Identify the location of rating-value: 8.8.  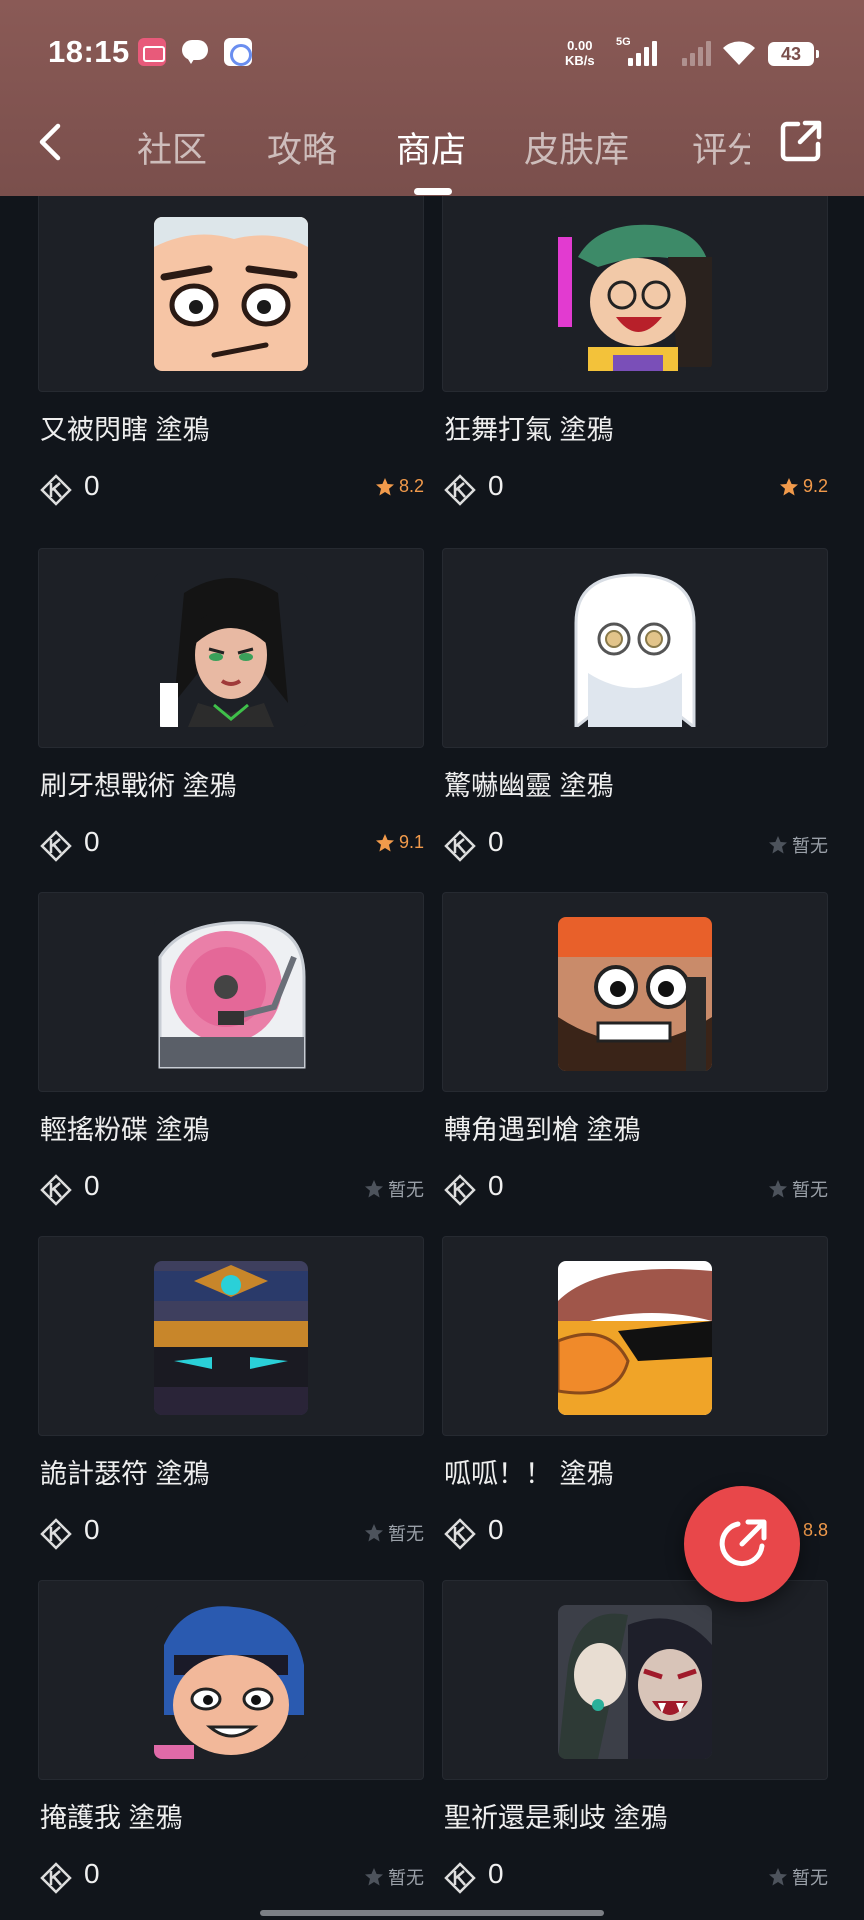
(815, 1530).